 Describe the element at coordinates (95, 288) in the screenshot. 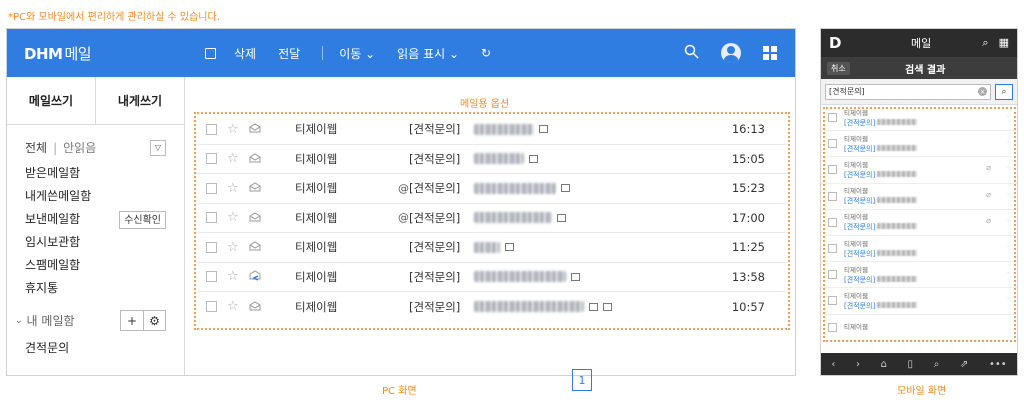

I see `folder-trash: 휴지통` at that location.